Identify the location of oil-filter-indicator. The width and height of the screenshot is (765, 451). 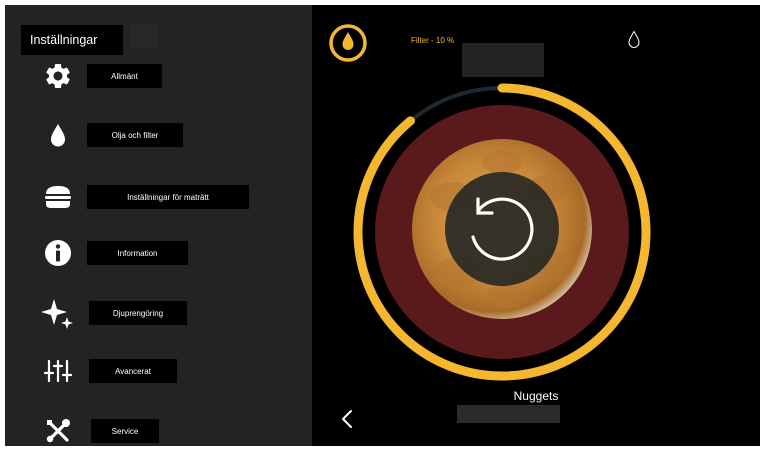
(348, 43).